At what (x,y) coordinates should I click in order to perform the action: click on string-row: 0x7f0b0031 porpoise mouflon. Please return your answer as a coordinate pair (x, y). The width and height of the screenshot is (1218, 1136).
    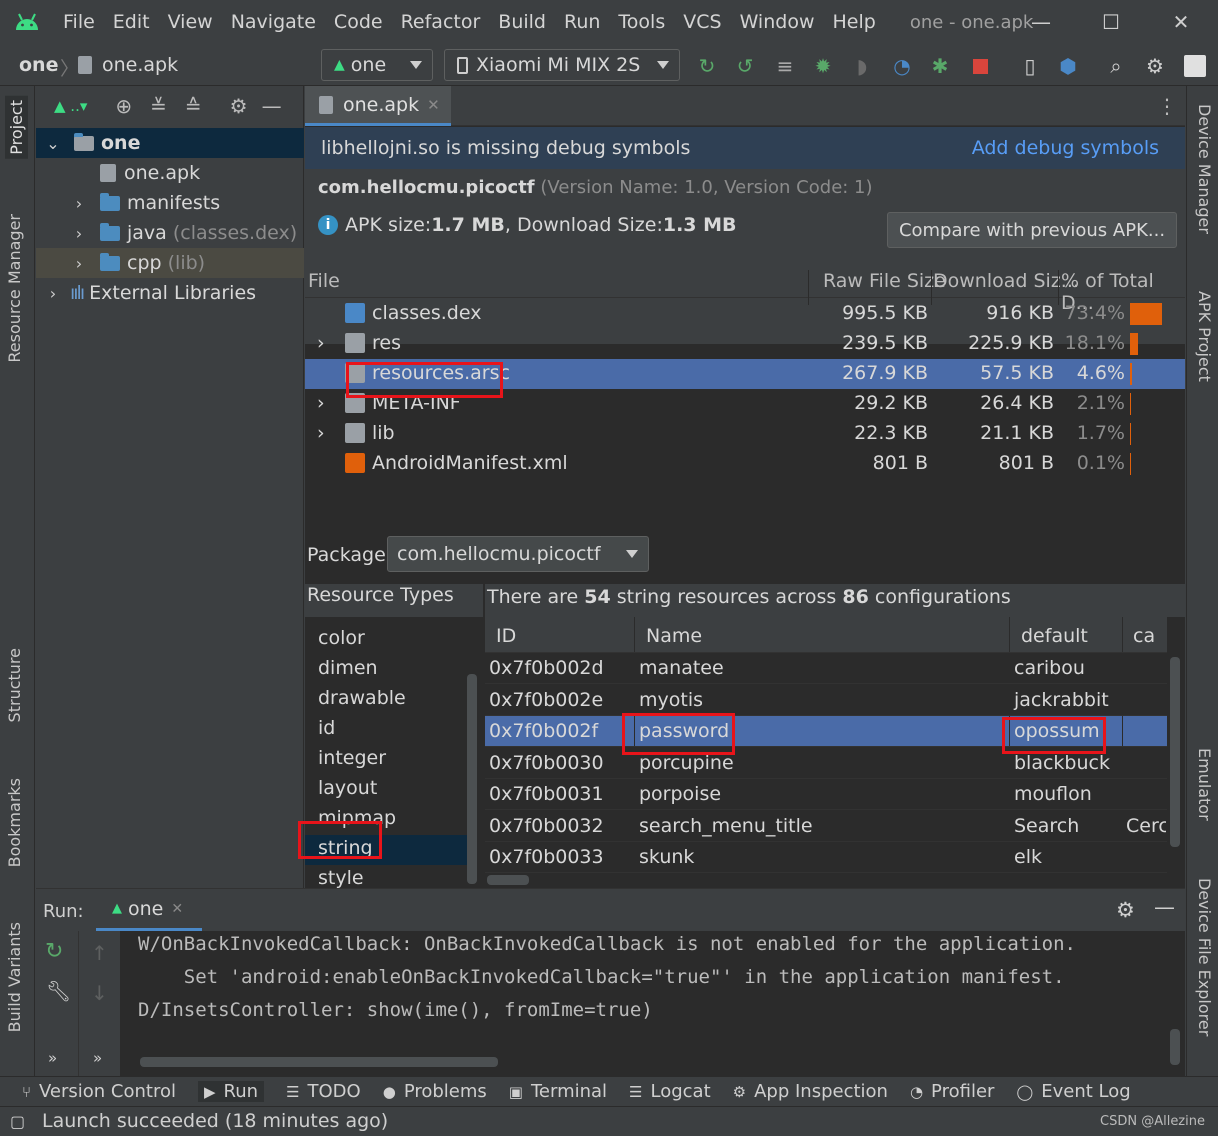
    Looking at the image, I should click on (826, 794).